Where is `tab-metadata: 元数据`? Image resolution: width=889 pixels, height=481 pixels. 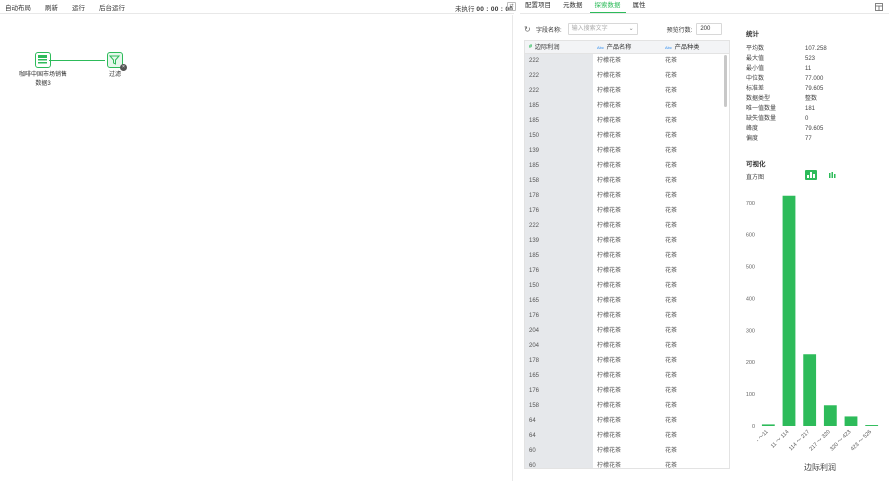 tab-metadata: 元数据 is located at coordinates (573, 6).